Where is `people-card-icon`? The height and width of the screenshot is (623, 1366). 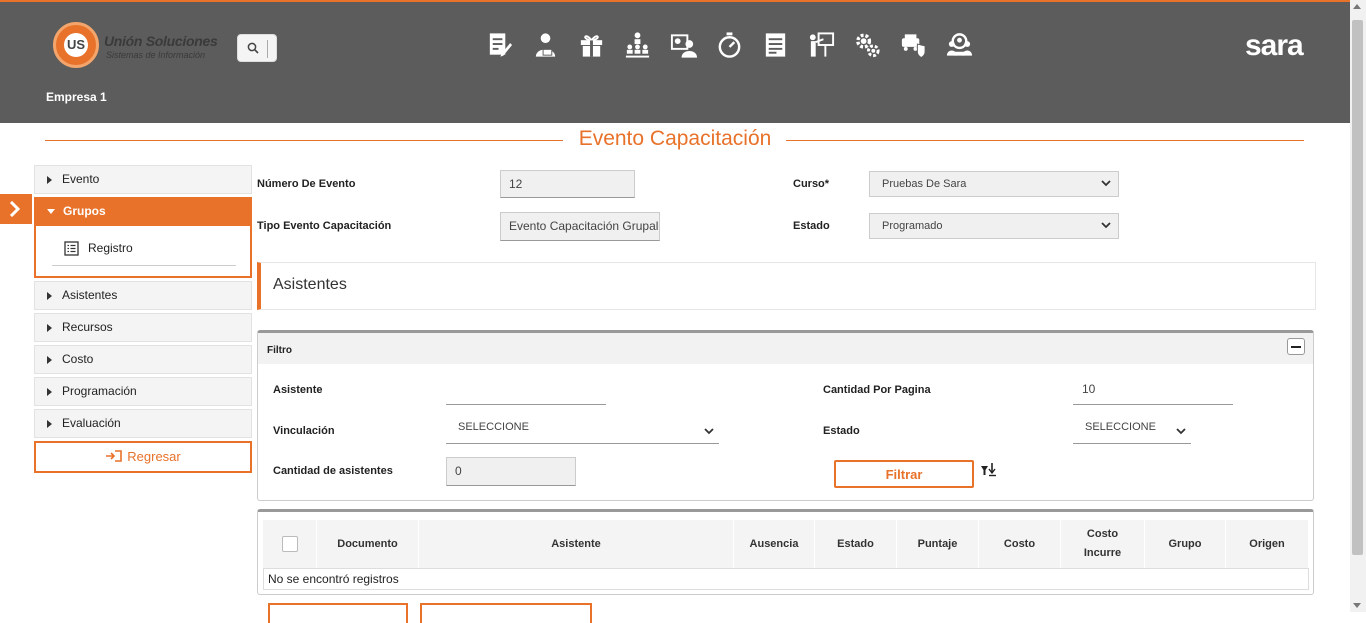 people-card-icon is located at coordinates (683, 45).